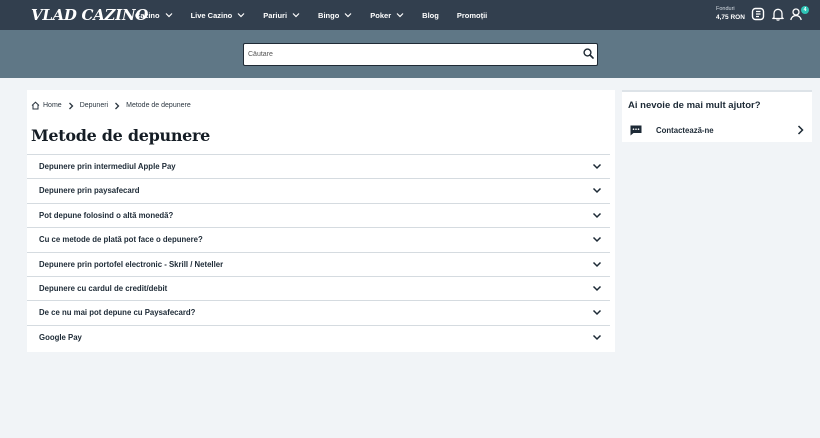 The width and height of the screenshot is (820, 438). I want to click on notification-badge: 4, so click(805, 10).